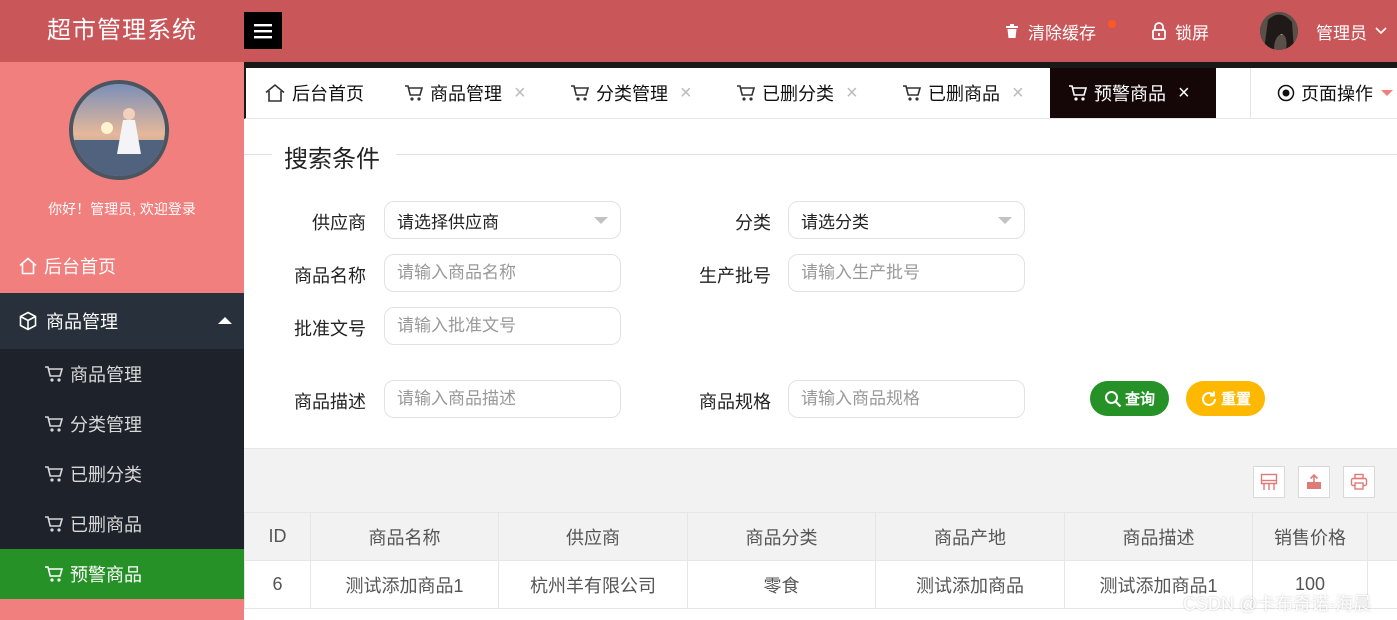 The height and width of the screenshot is (620, 1397). I want to click on lock-screen-button: 锁屏, so click(1180, 31).